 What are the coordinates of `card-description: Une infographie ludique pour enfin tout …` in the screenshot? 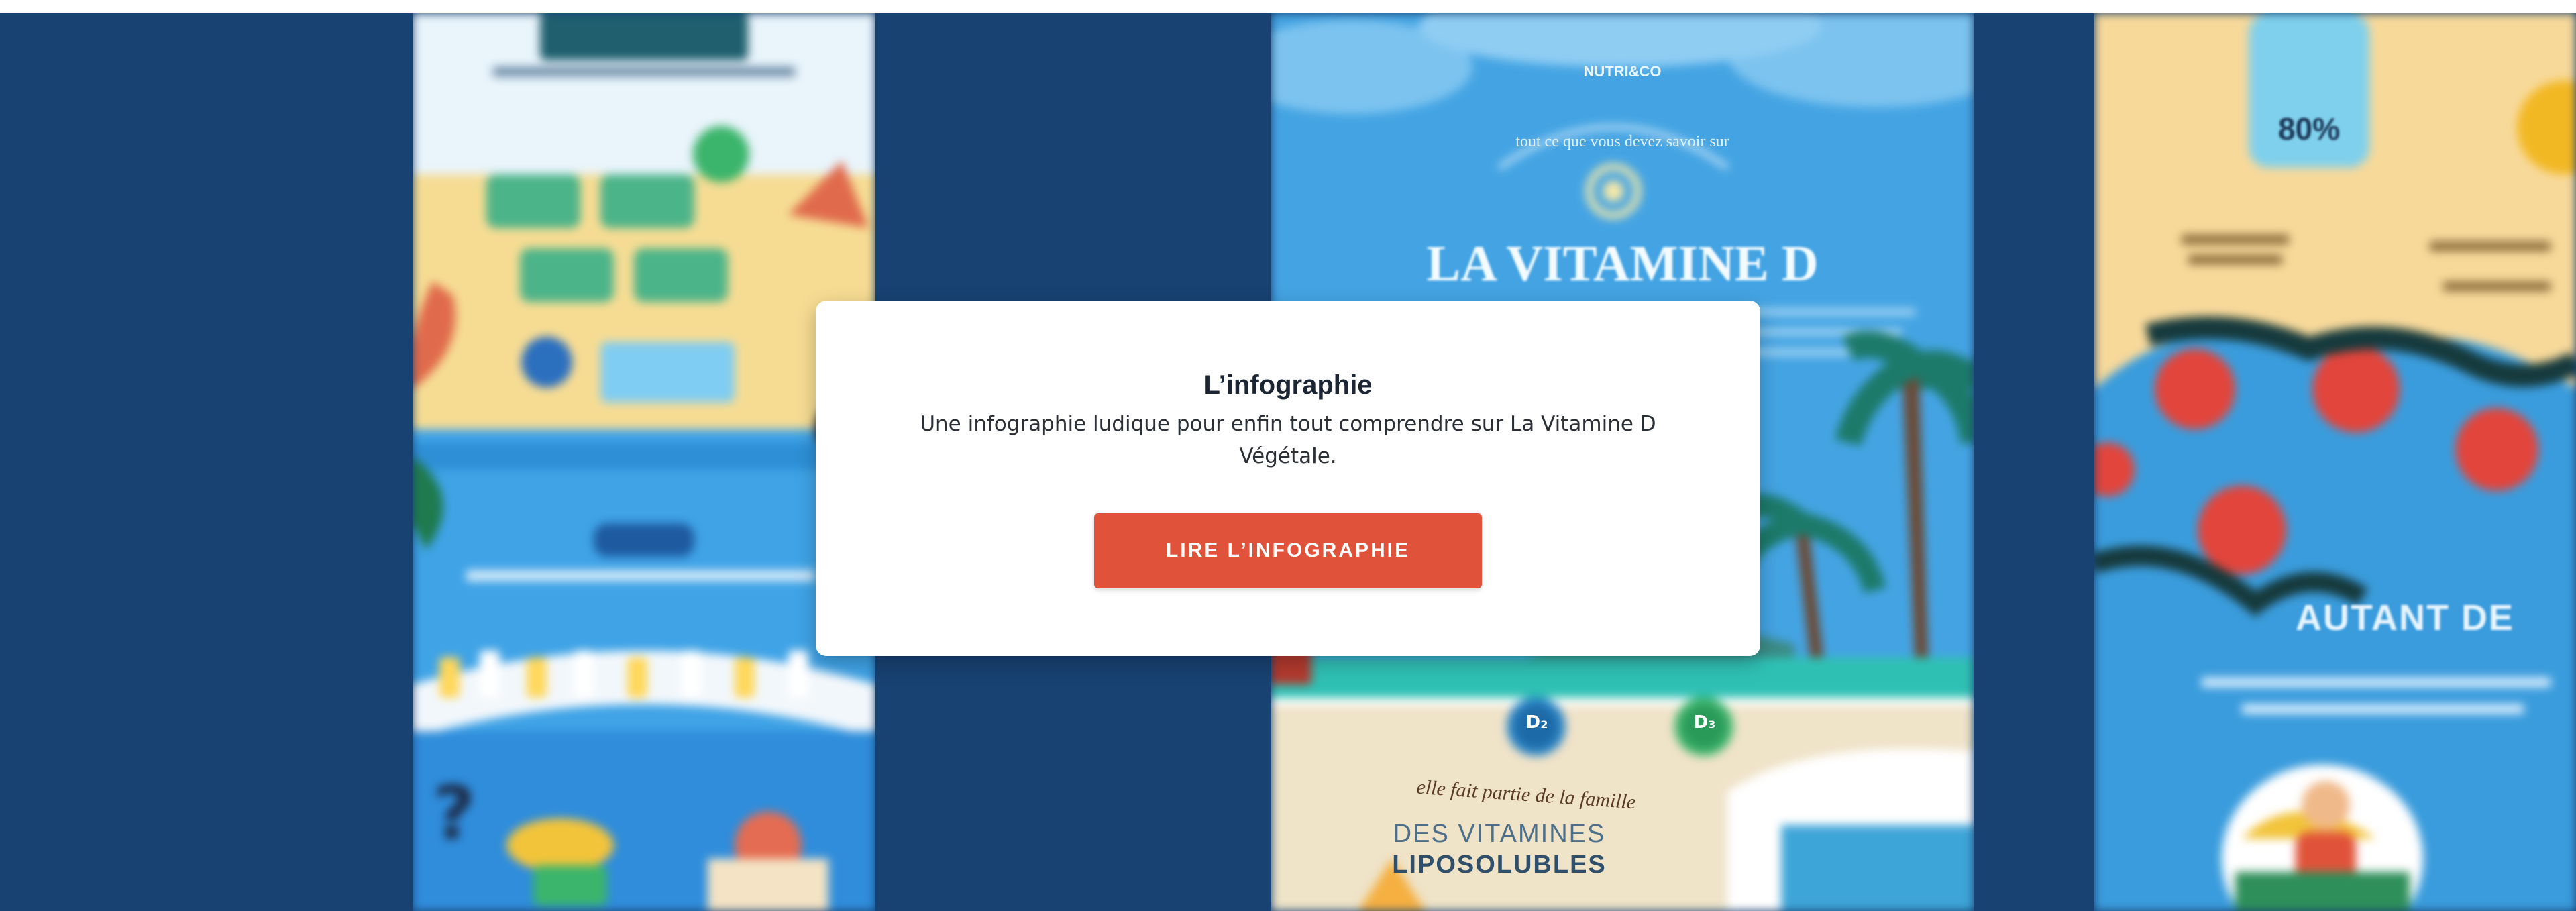 It's located at (1288, 440).